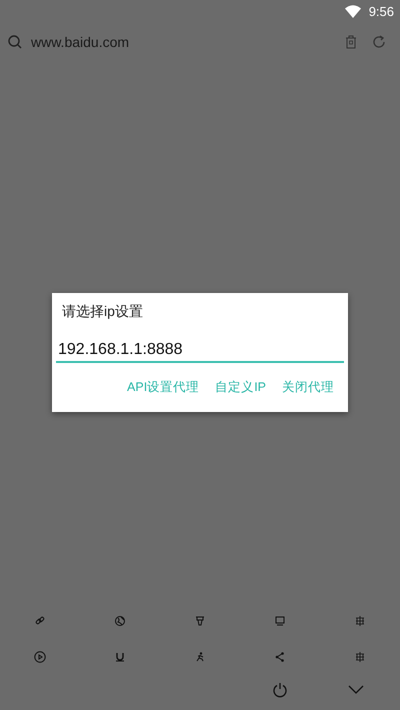 This screenshot has height=710, width=400. I want to click on wifi-icon, so click(352, 11).